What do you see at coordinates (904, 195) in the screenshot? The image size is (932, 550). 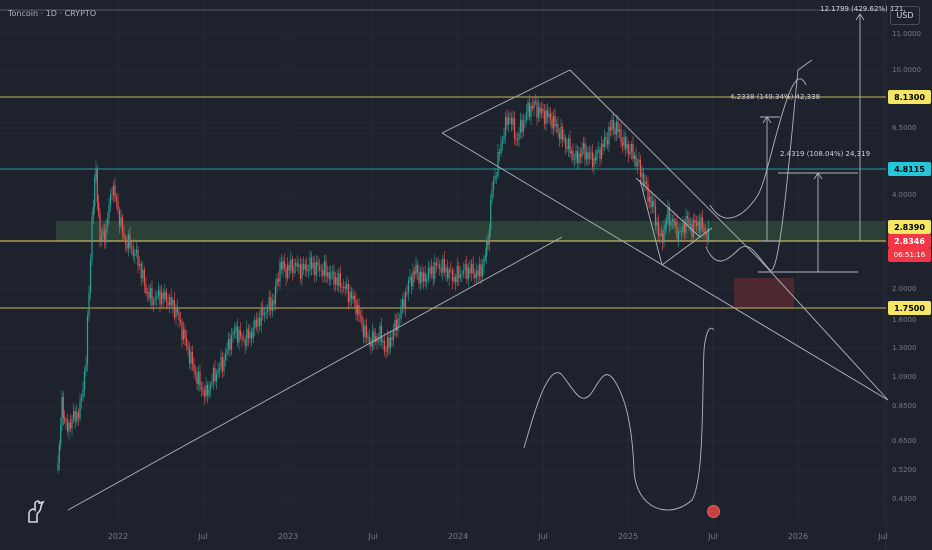 I see `price-axis-label: 4.0000` at bounding box center [904, 195].